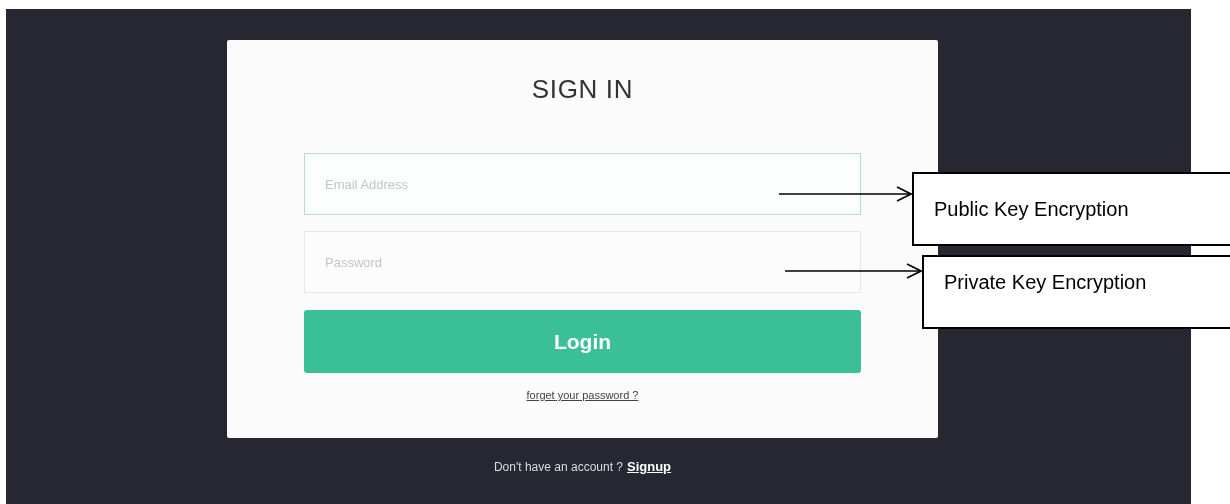 The image size is (1230, 504). Describe the element at coordinates (1076, 292) in the screenshot. I see `annotation-box: Private Key Encryption` at that location.